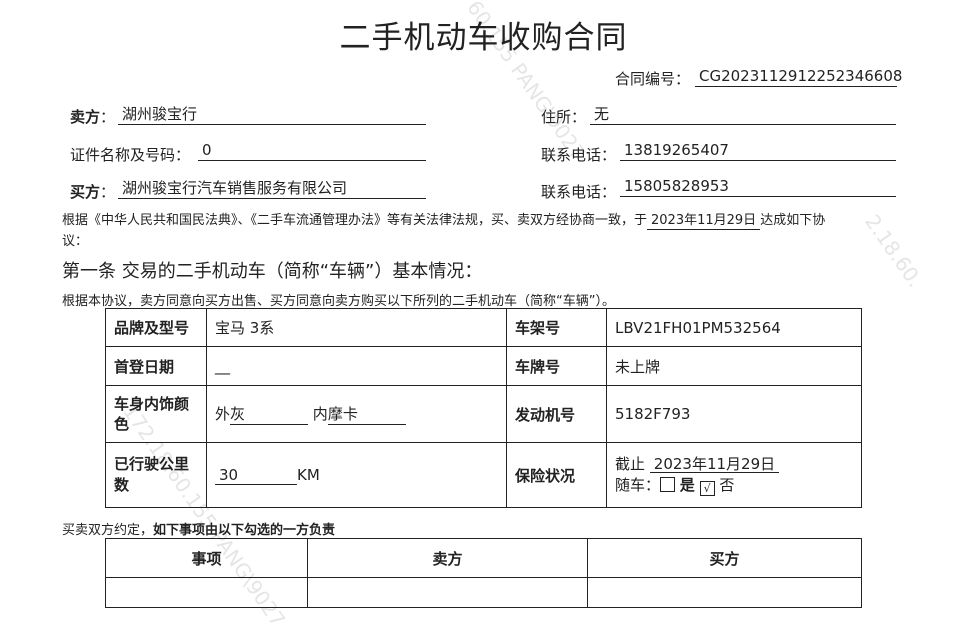 This screenshot has height=631, width=955. Describe the element at coordinates (714, 464) in the screenshot. I see `ins-until-value: 2023年11月29日` at that location.